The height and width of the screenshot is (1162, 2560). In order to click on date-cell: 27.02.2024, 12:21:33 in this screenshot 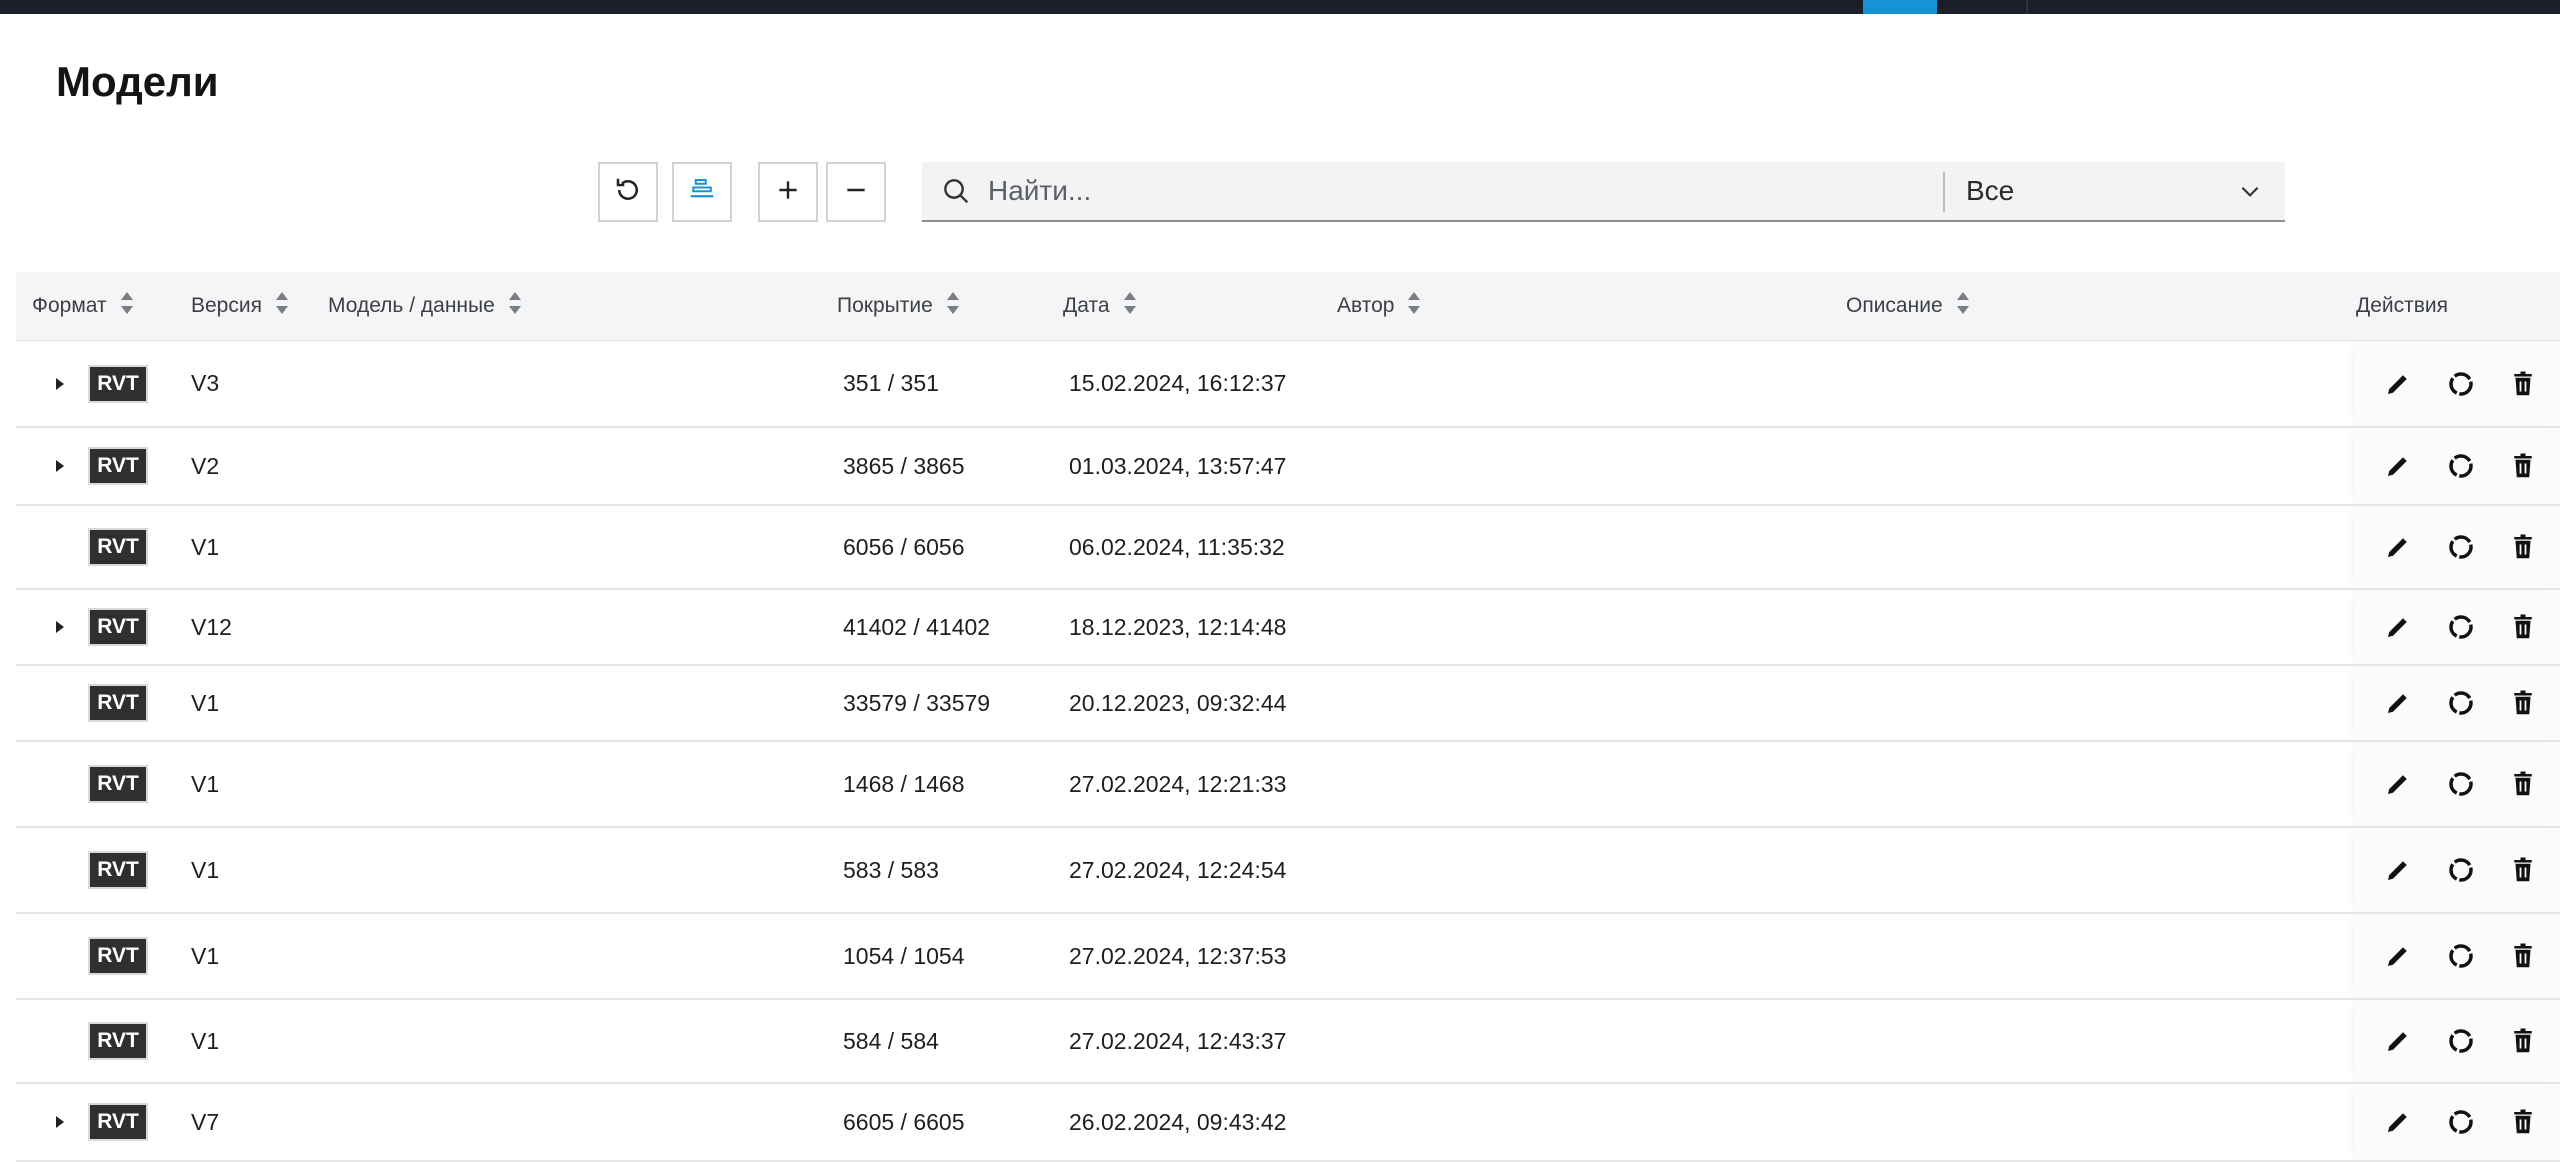, I will do `click(1178, 783)`.